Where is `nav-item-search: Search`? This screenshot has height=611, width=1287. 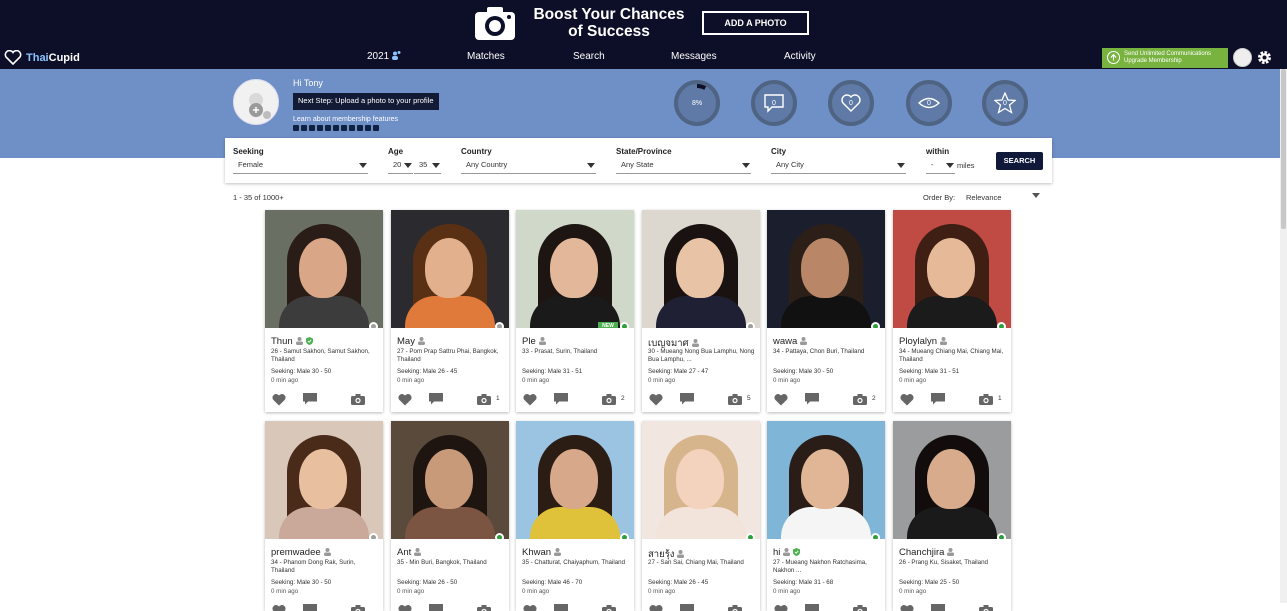
nav-item-search: Search is located at coordinates (589, 56).